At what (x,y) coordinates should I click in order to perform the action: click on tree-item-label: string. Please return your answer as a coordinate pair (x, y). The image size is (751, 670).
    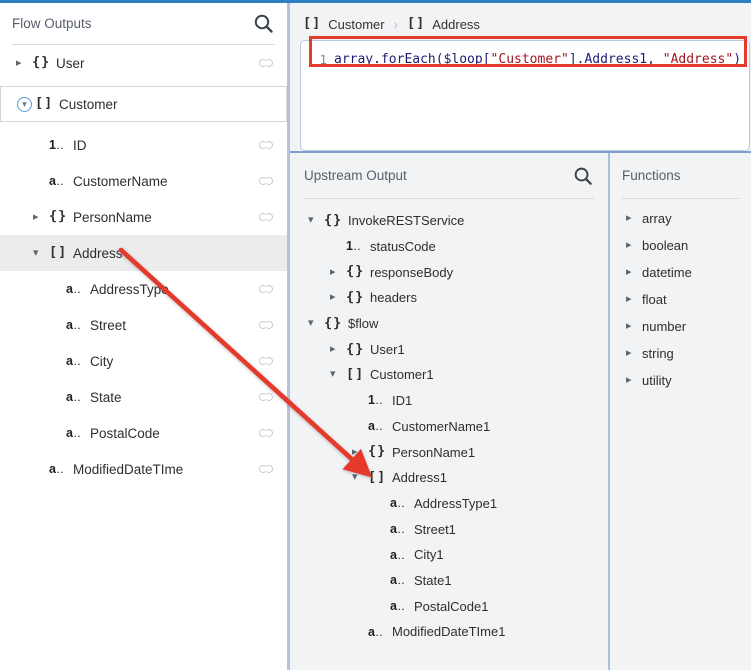
    Looking at the image, I should click on (658, 353).